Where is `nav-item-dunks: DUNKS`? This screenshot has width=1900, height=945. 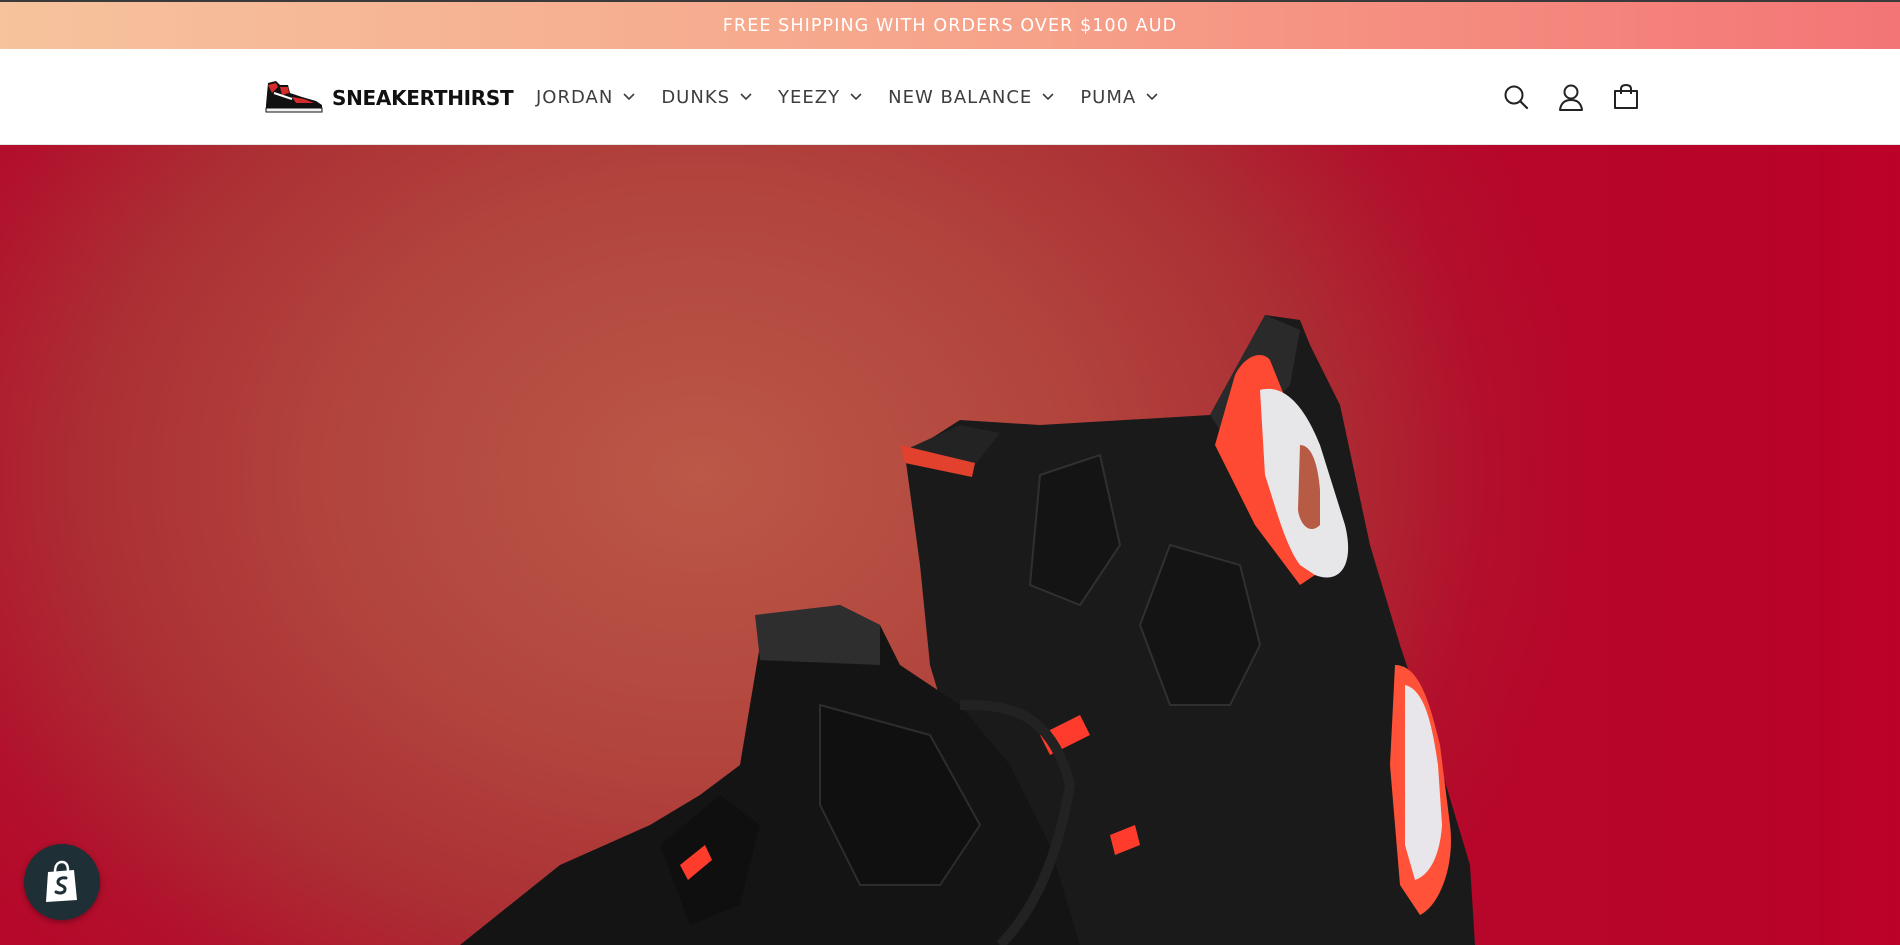
nav-item-dunks: DUNKS is located at coordinates (706, 97).